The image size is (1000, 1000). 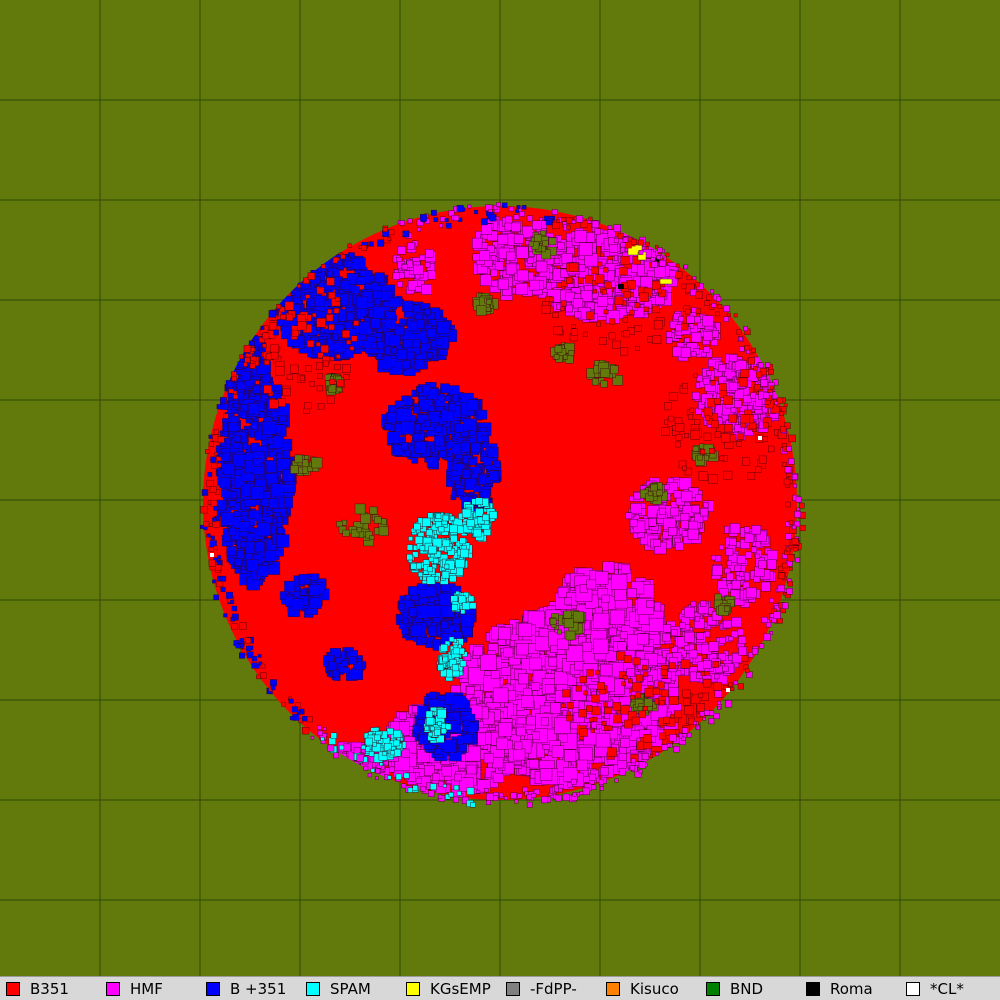 I want to click on legend-item-cl: *CL*, so click(x=935, y=989).